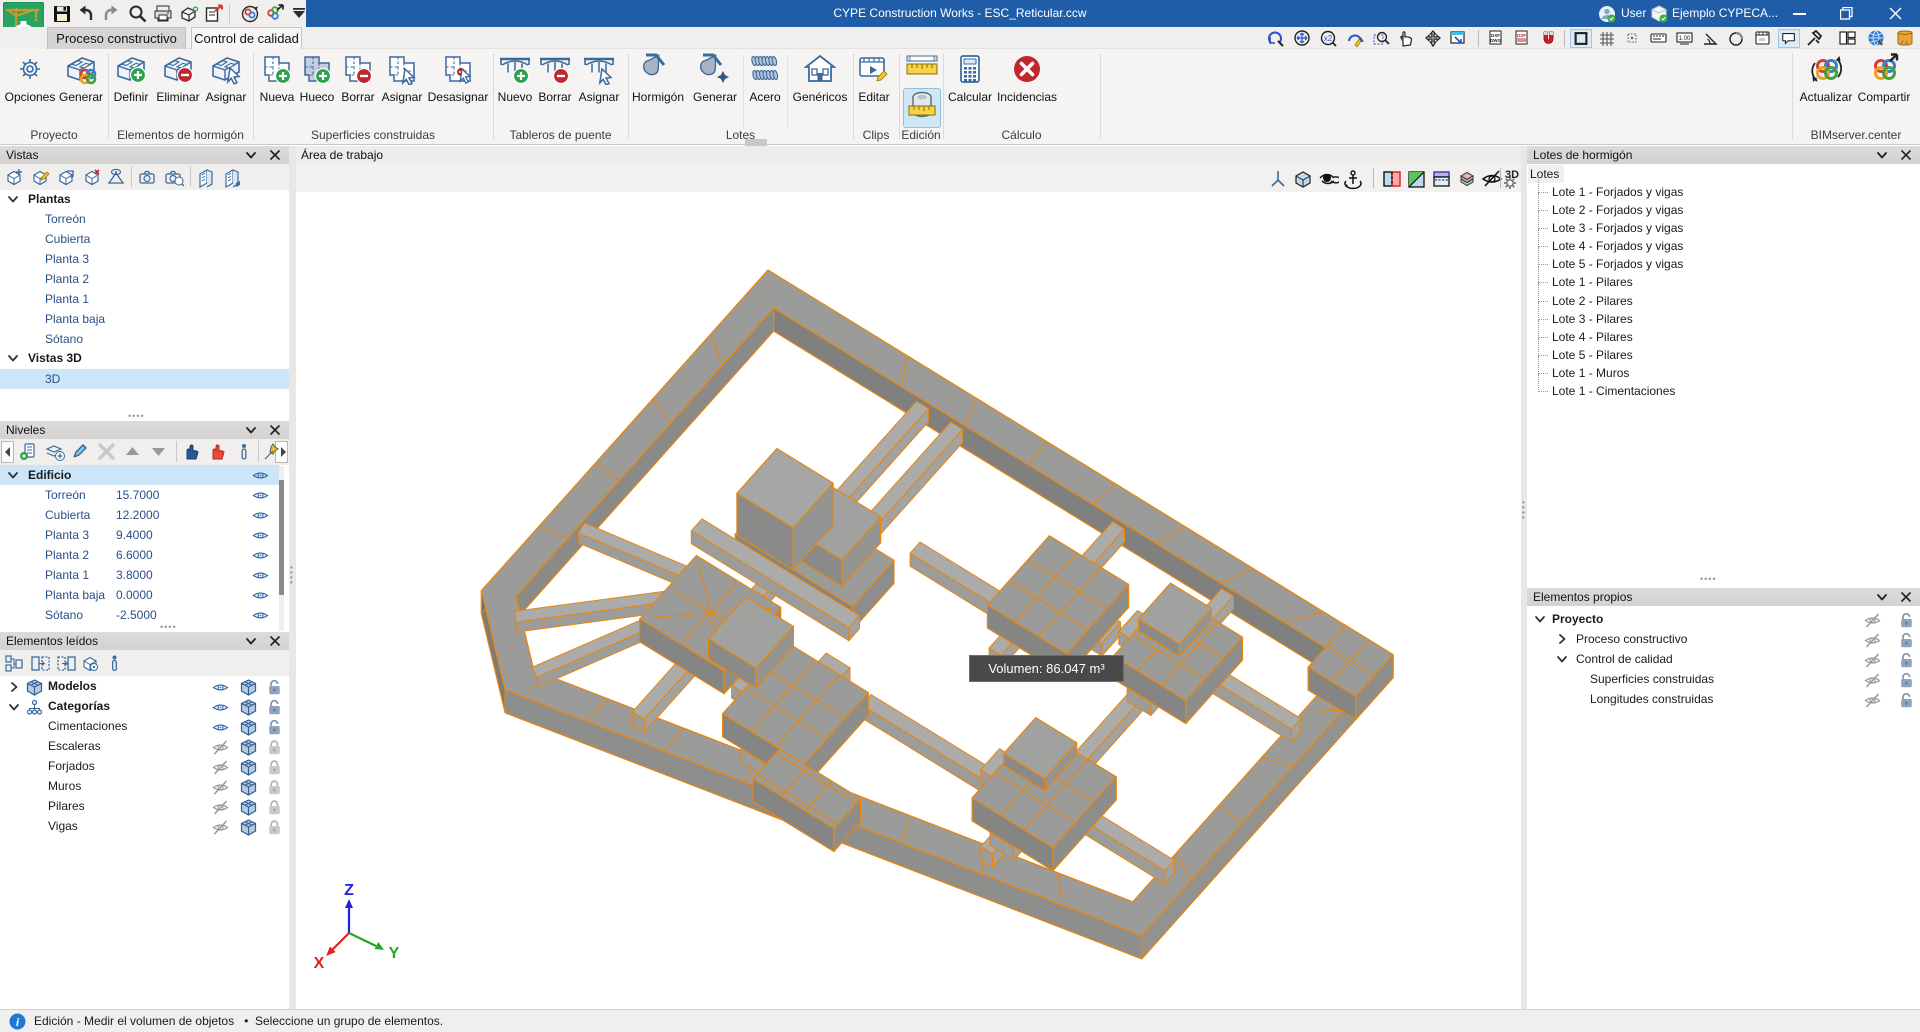 Image resolution: width=1920 pixels, height=1032 pixels. What do you see at coordinates (1495, 40) in the screenshot?
I see `svg-text: DWG` at bounding box center [1495, 40].